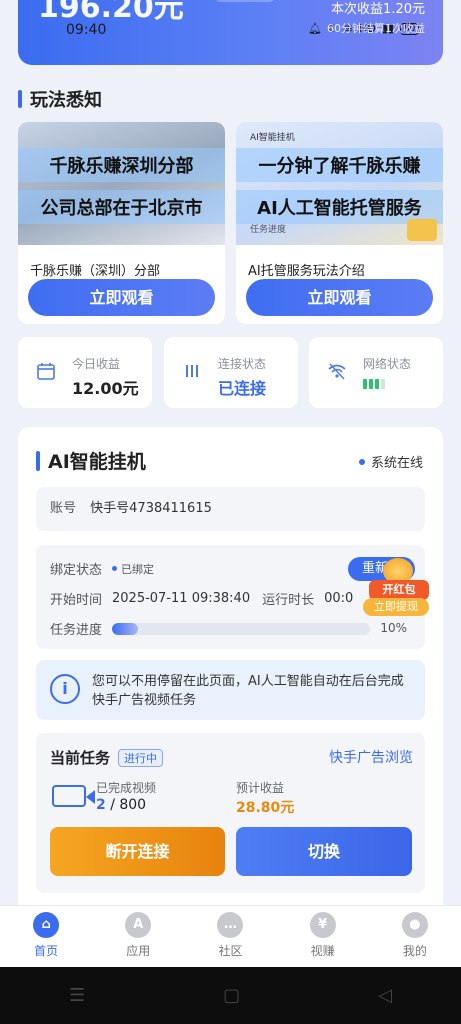  I want to click on progress-percent: 10%, so click(393, 628).